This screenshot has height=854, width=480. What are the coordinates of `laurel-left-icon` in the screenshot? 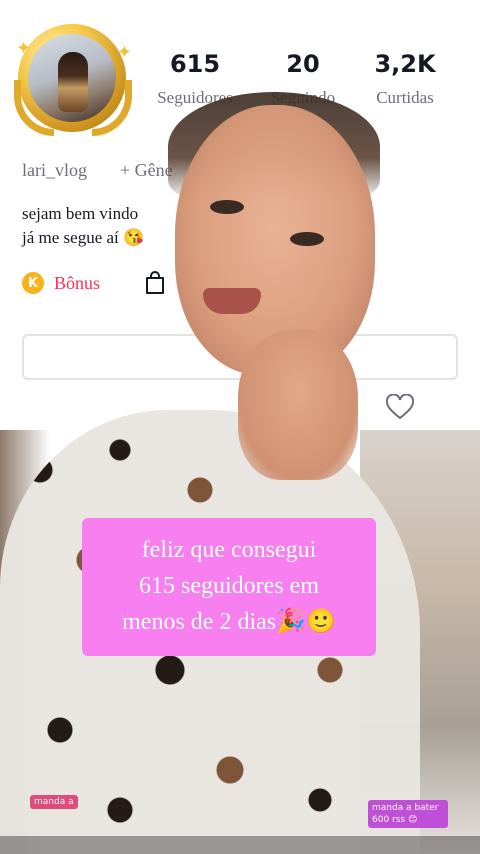 It's located at (34, 108).